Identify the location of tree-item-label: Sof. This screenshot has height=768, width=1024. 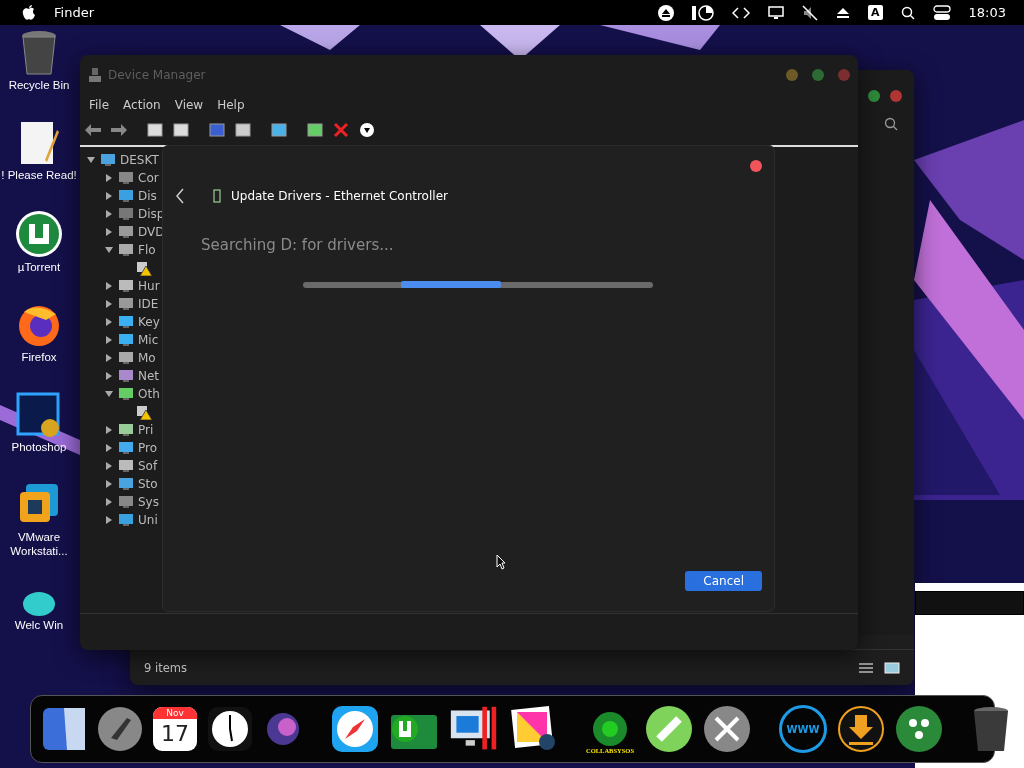
(148, 466).